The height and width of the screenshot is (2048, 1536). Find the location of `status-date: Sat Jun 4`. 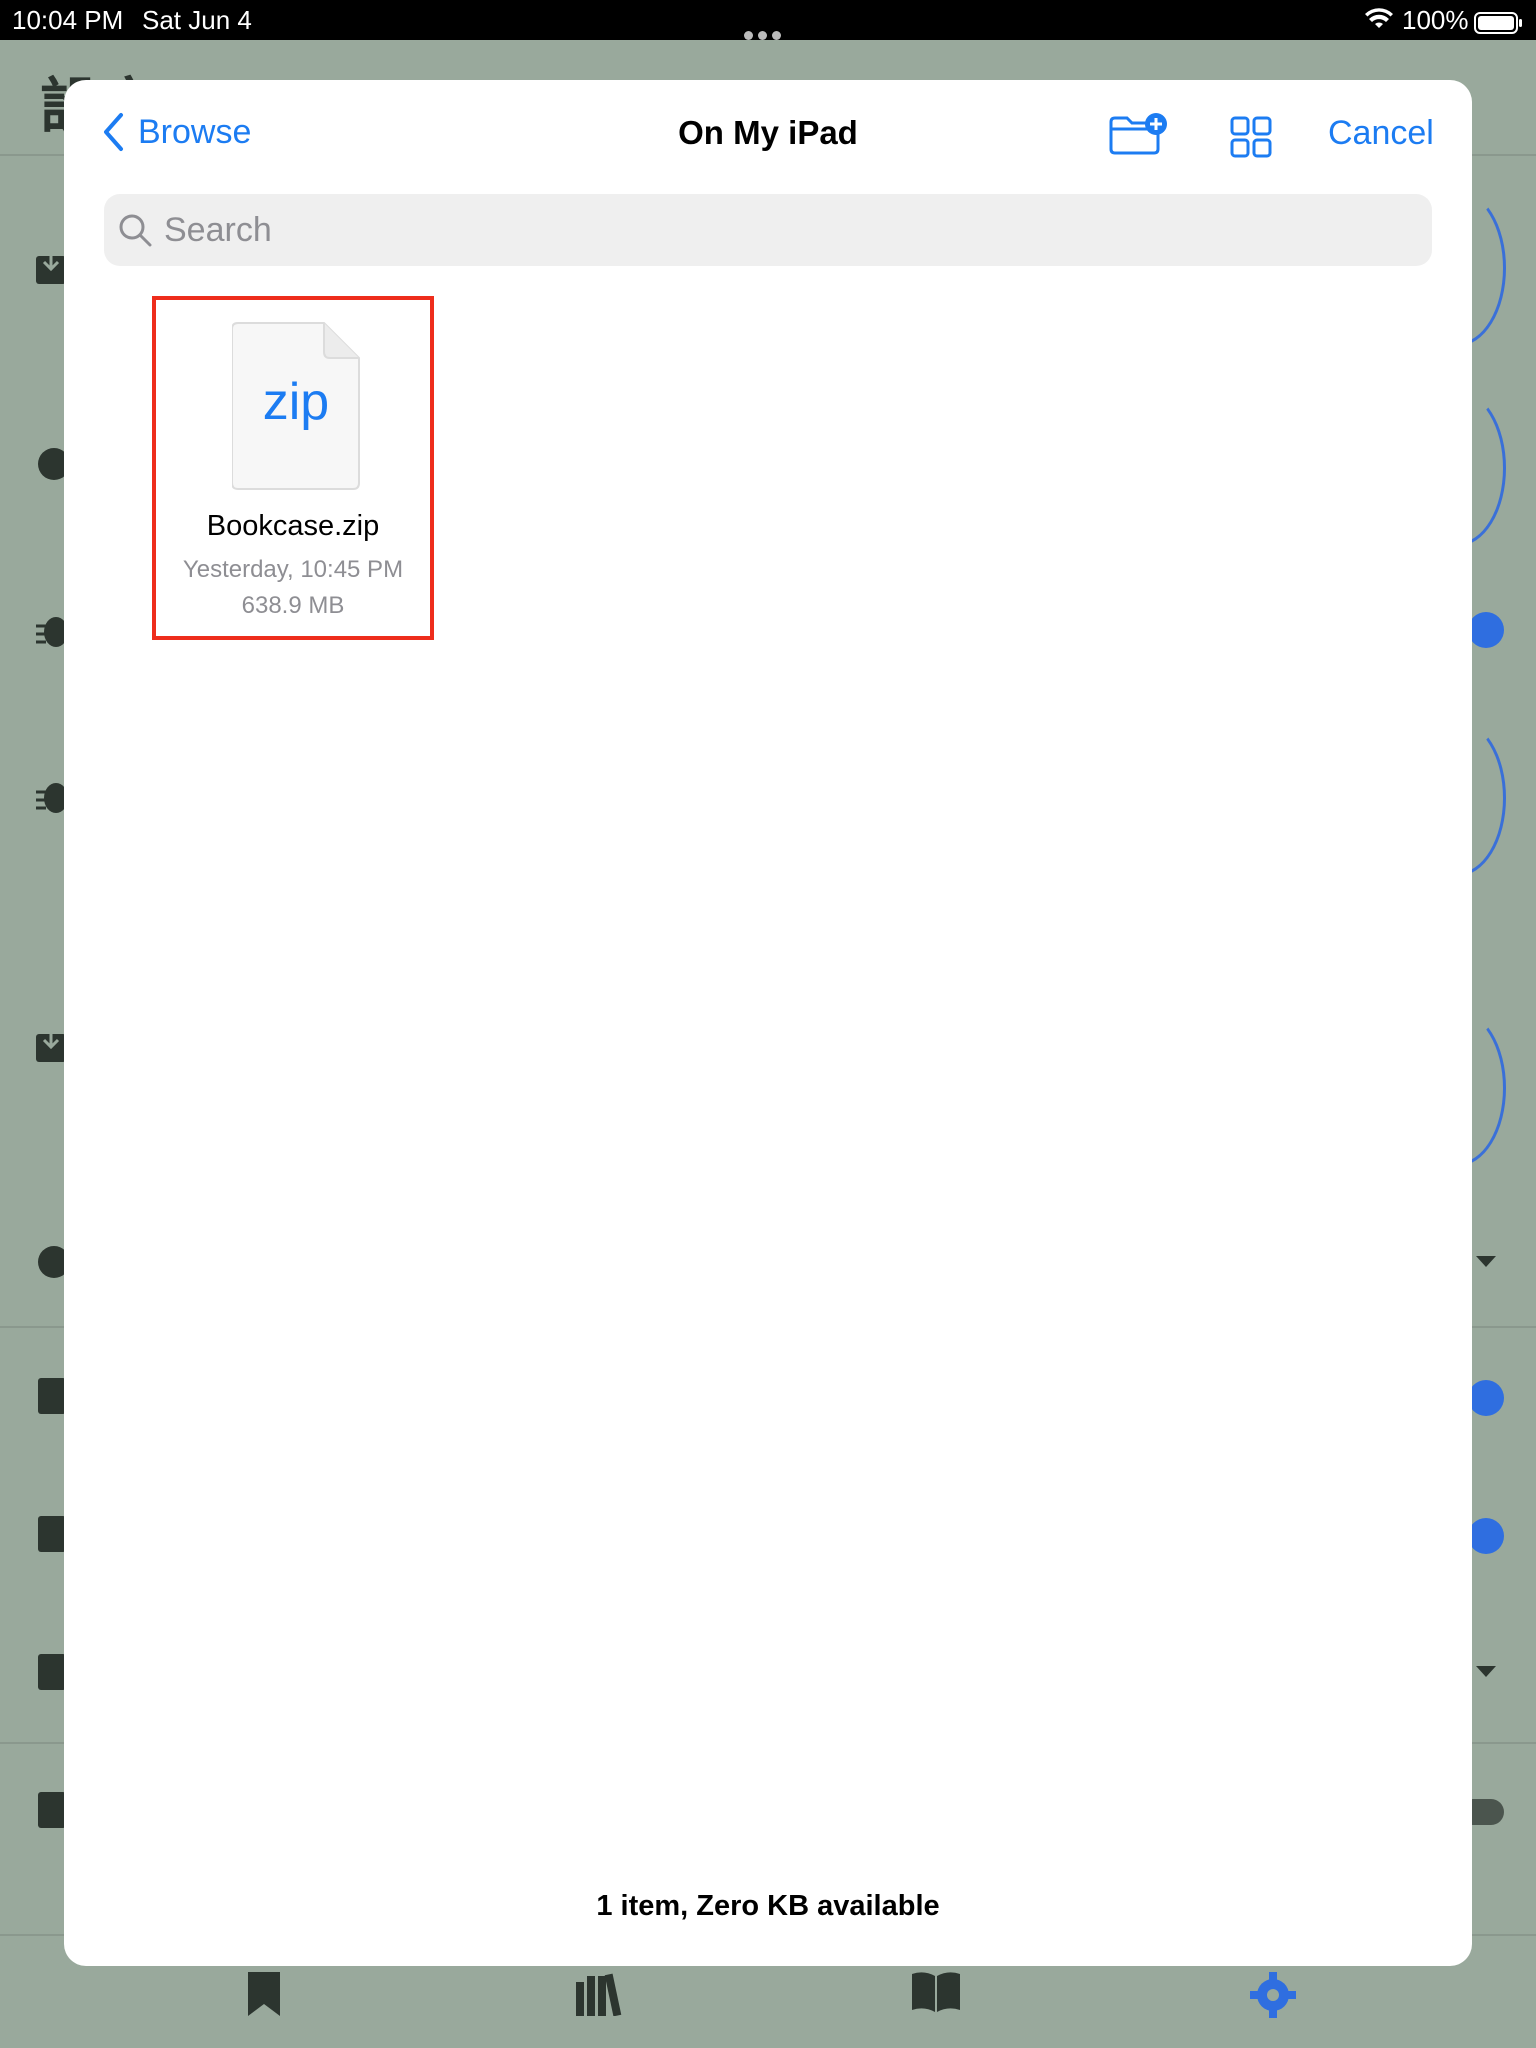

status-date: Sat Jun 4 is located at coordinates (197, 20).